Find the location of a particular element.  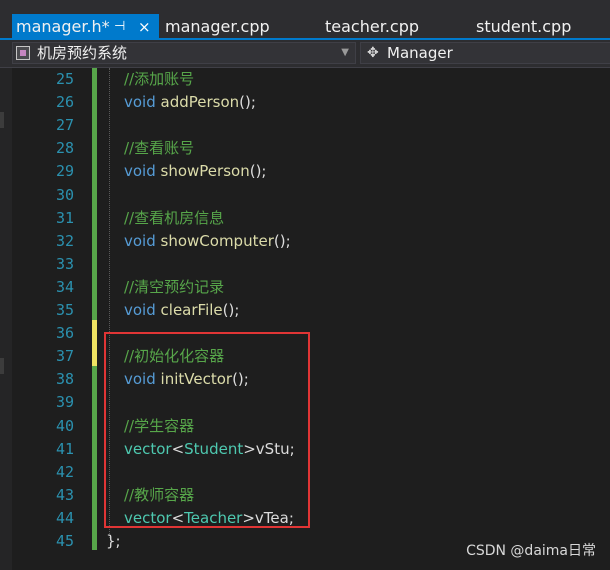

tab-student-cpp: student.cpp is located at coordinates (523, 27).